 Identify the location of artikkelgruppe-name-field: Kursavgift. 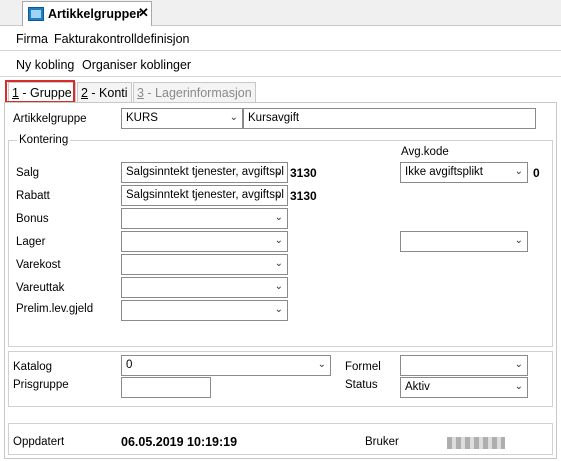
(389, 118).